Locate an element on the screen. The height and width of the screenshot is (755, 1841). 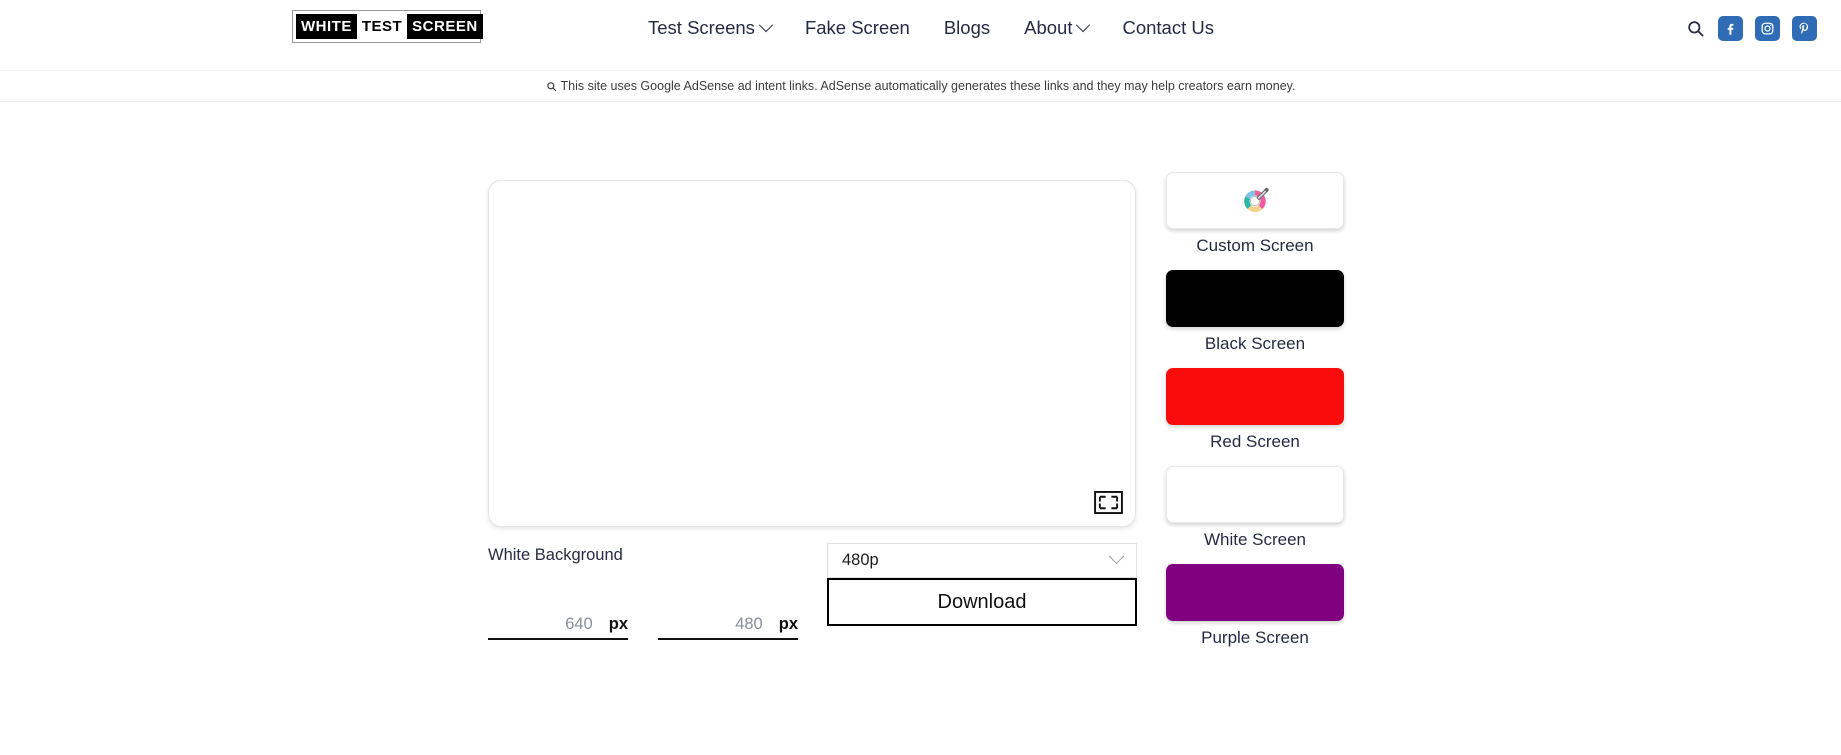
nav-item-about: About is located at coordinates (1057, 28).